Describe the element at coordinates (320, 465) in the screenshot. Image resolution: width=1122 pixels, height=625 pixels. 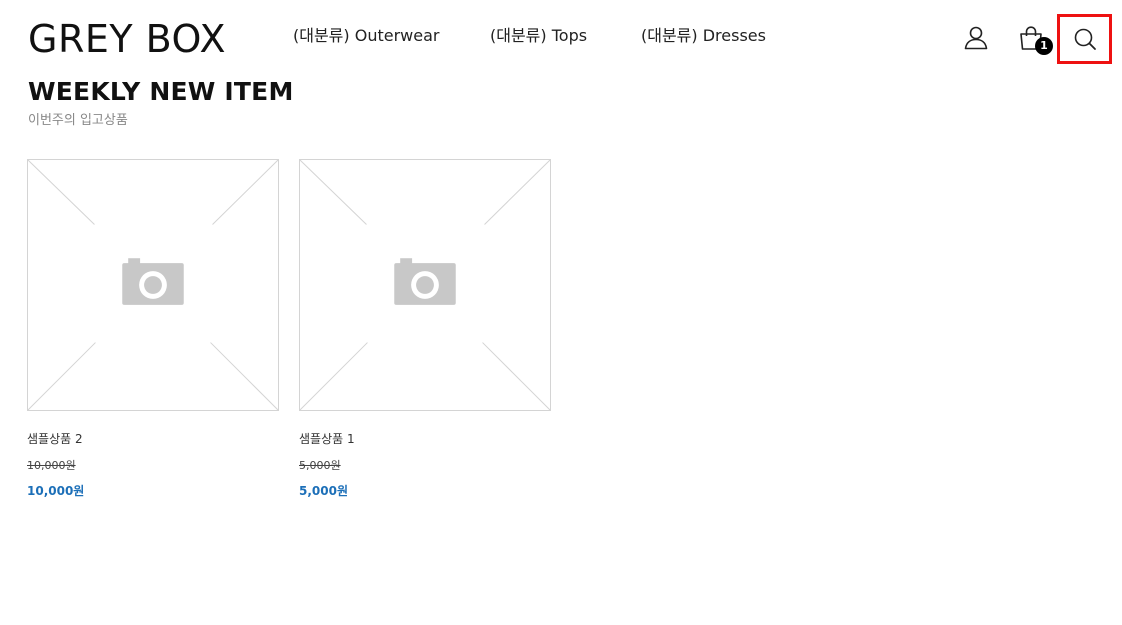
I see `product-original-price: 5,000원` at that location.